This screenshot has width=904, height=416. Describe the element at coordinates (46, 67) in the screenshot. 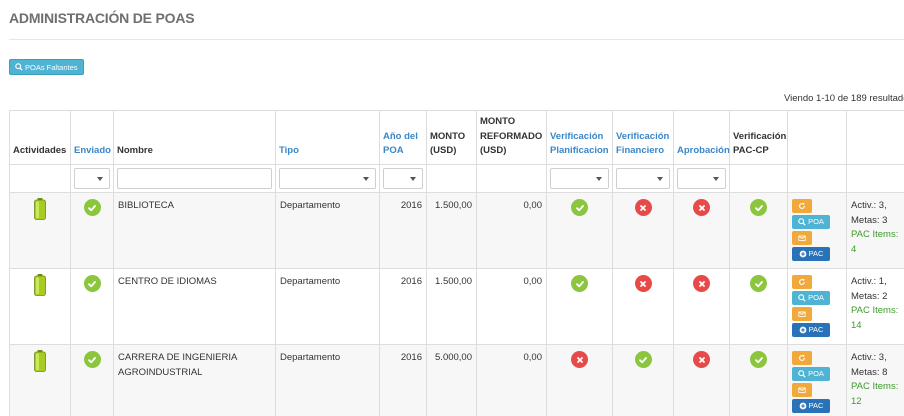

I see `poas-faltantes-button: POAs Faltantes` at that location.